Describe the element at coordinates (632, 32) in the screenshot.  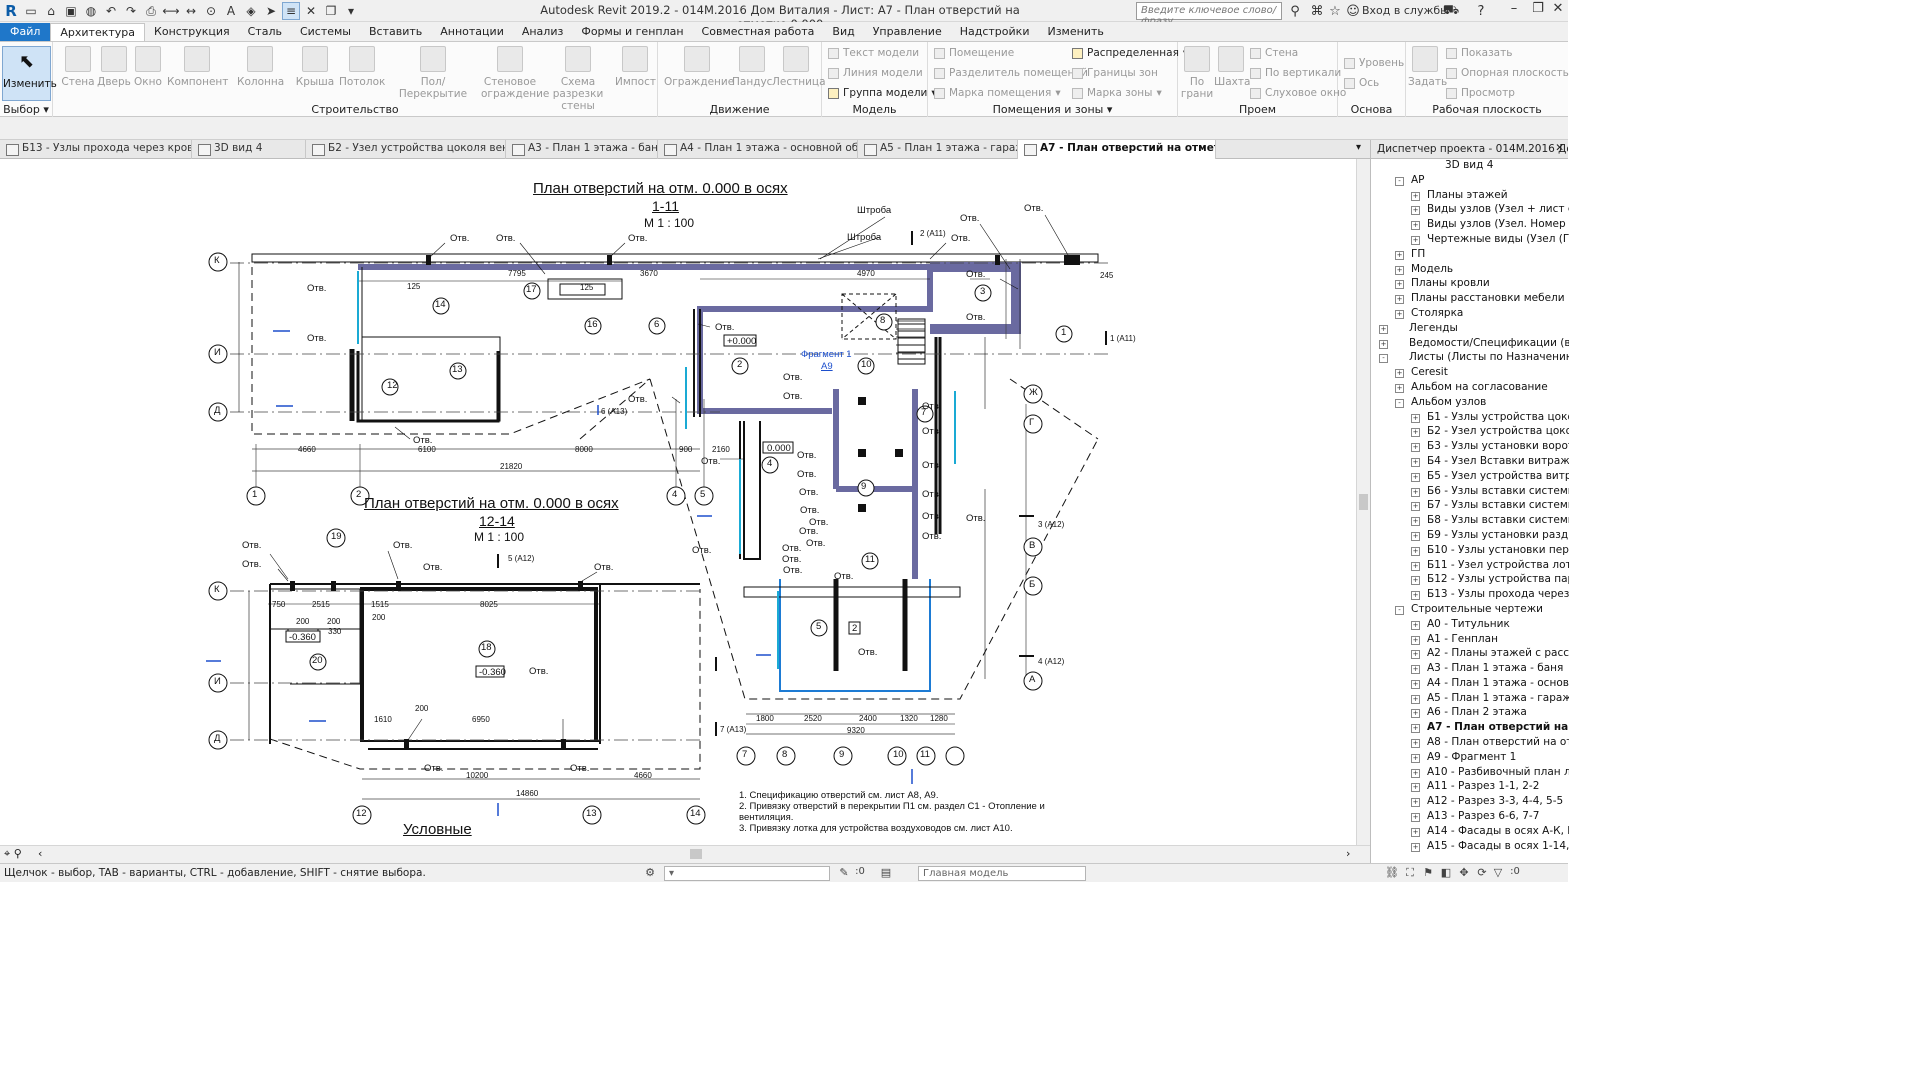
I see `tab-massing: Формы и генплан` at that location.